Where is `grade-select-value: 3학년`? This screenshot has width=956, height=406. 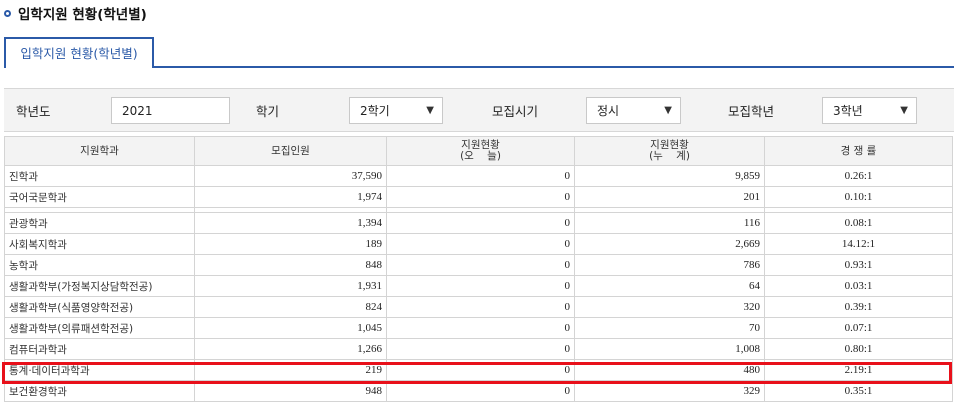
grade-select-value: 3학년 is located at coordinates (848, 111).